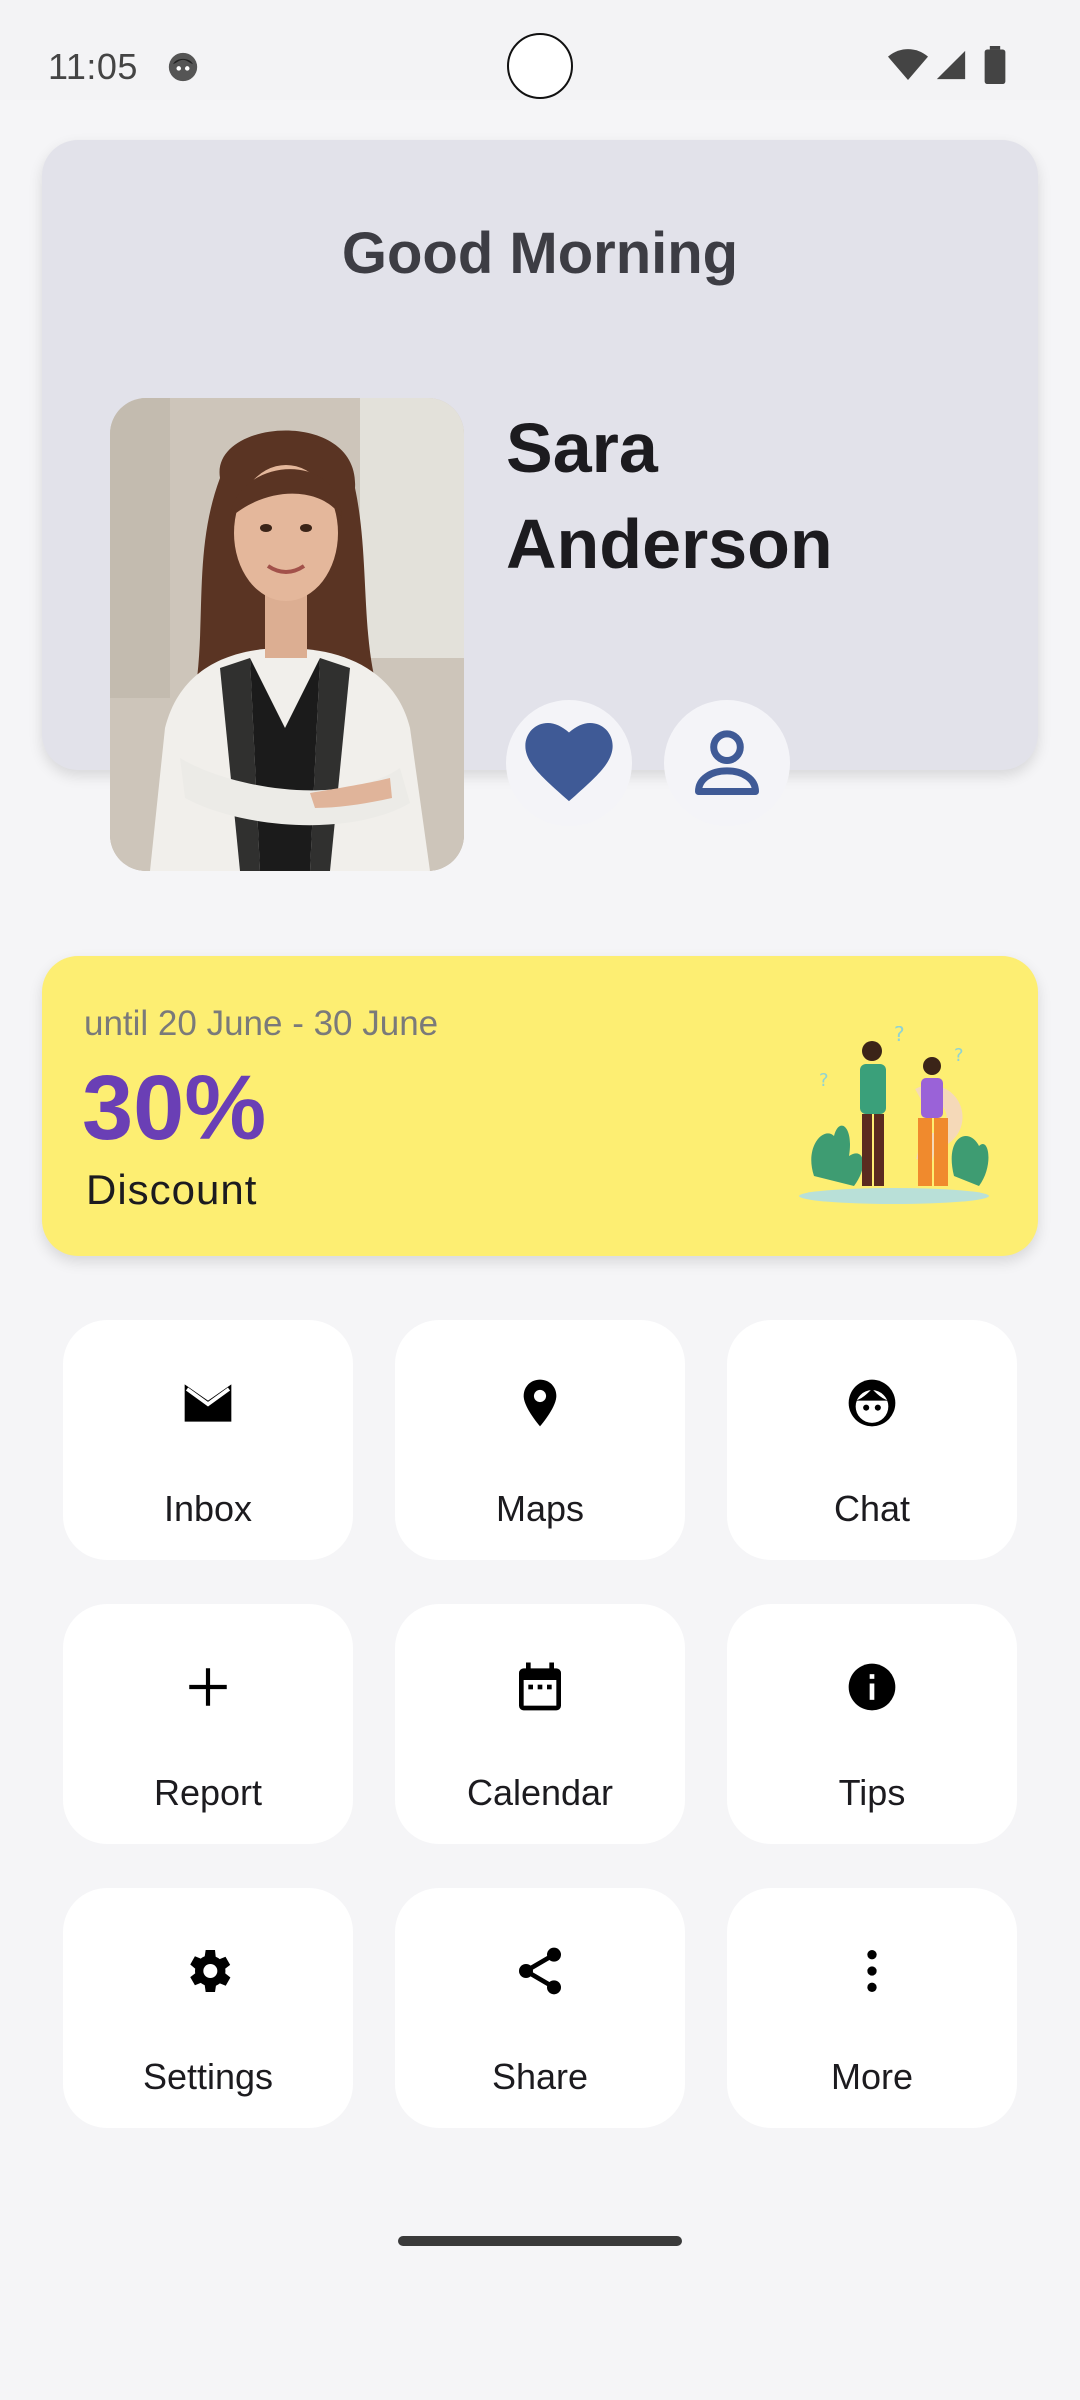 The image size is (1080, 2400). What do you see at coordinates (872, 1508) in the screenshot?
I see `menu-label: Chat` at bounding box center [872, 1508].